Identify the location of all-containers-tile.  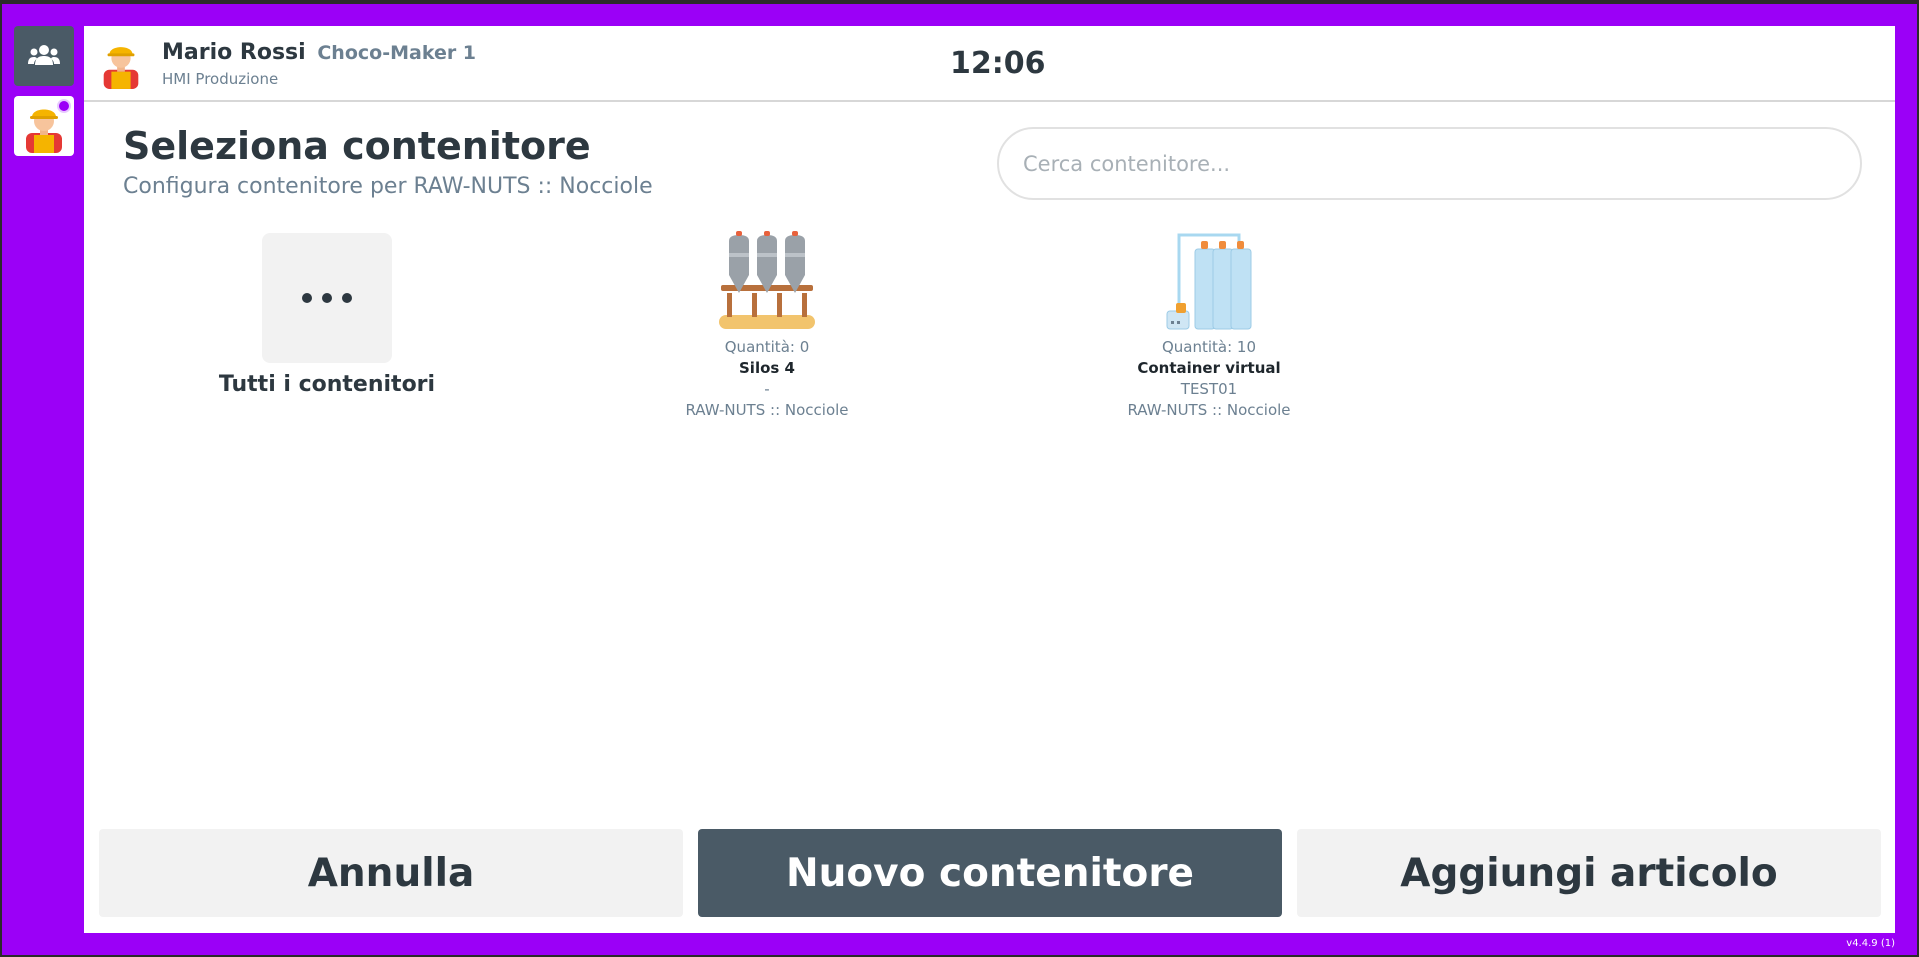
(327, 298).